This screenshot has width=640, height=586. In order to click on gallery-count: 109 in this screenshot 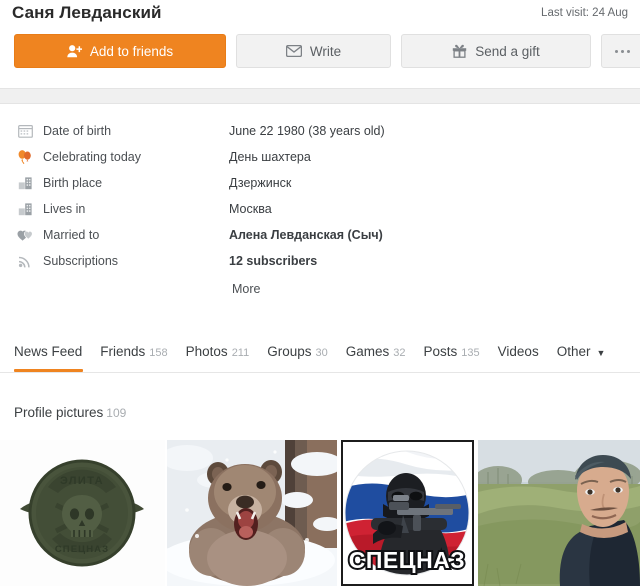, I will do `click(116, 413)`.